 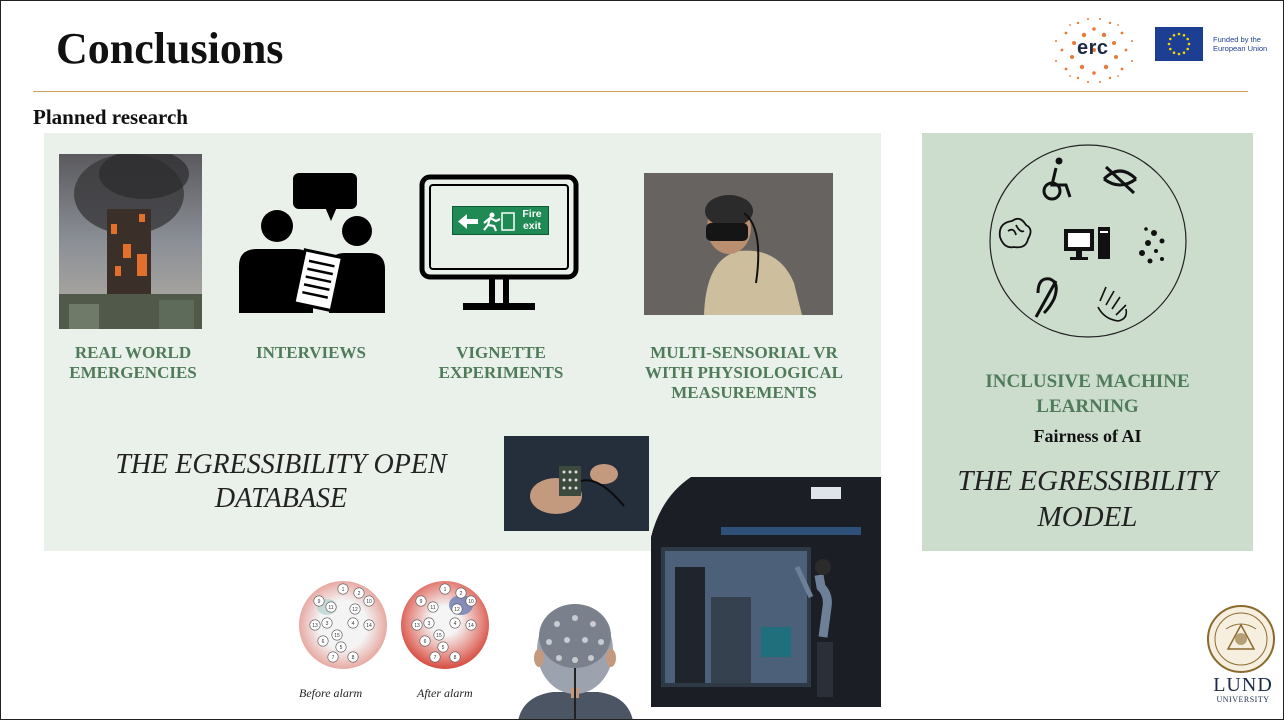 What do you see at coordinates (343, 625) in the screenshot?
I see `eeg-map-before: 129 1011 1213 3 4 1415567 8` at bounding box center [343, 625].